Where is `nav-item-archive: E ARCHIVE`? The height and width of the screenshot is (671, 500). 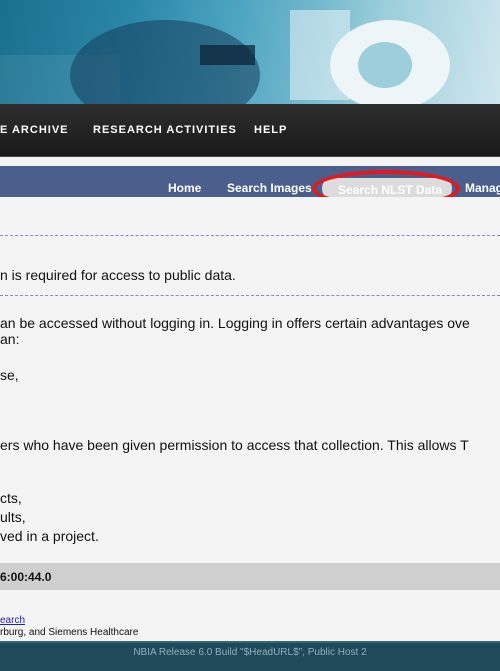 nav-item-archive: E ARCHIVE is located at coordinates (34, 130).